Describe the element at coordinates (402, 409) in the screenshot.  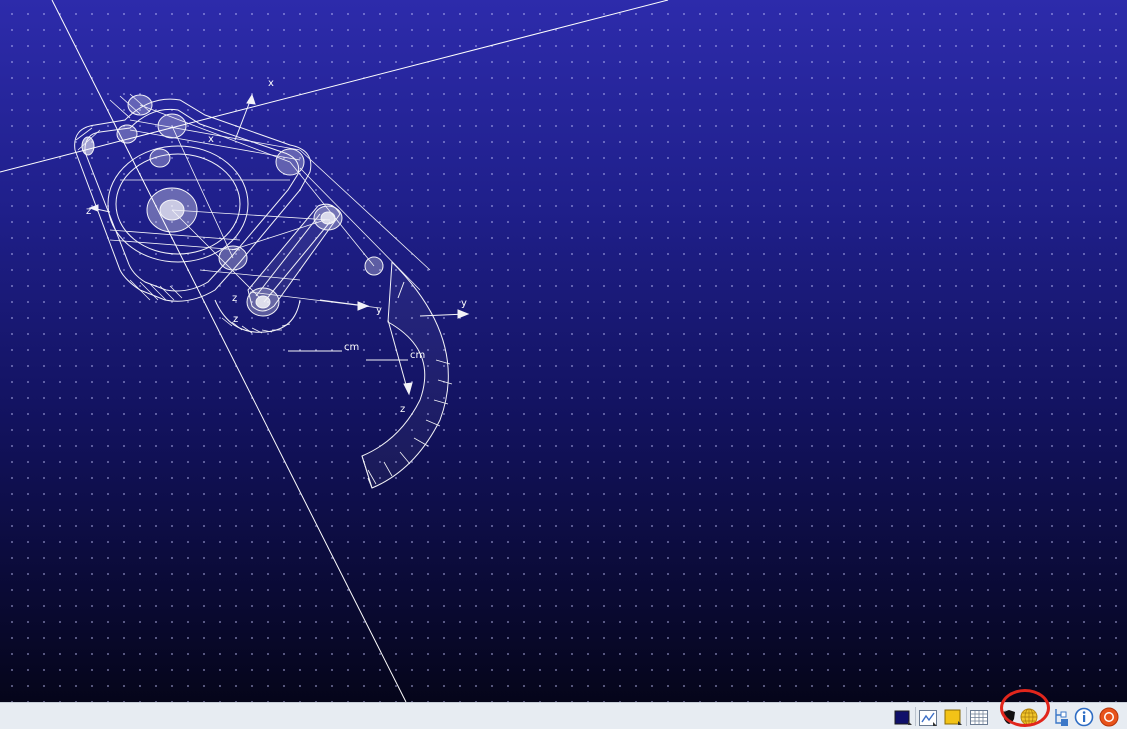
I see `axis-label-z4: z` at that location.